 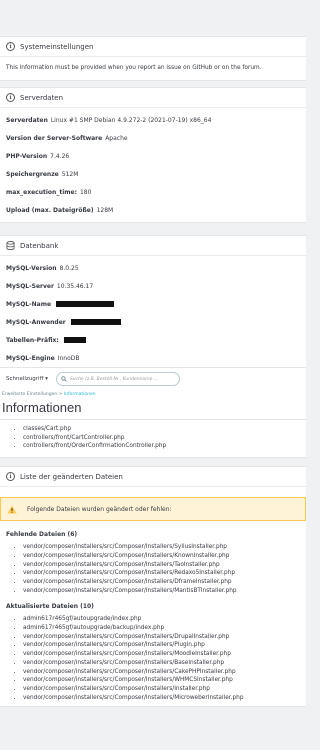 I want to click on server-row: Version der Server-Software Apache, so click(x=153, y=138).